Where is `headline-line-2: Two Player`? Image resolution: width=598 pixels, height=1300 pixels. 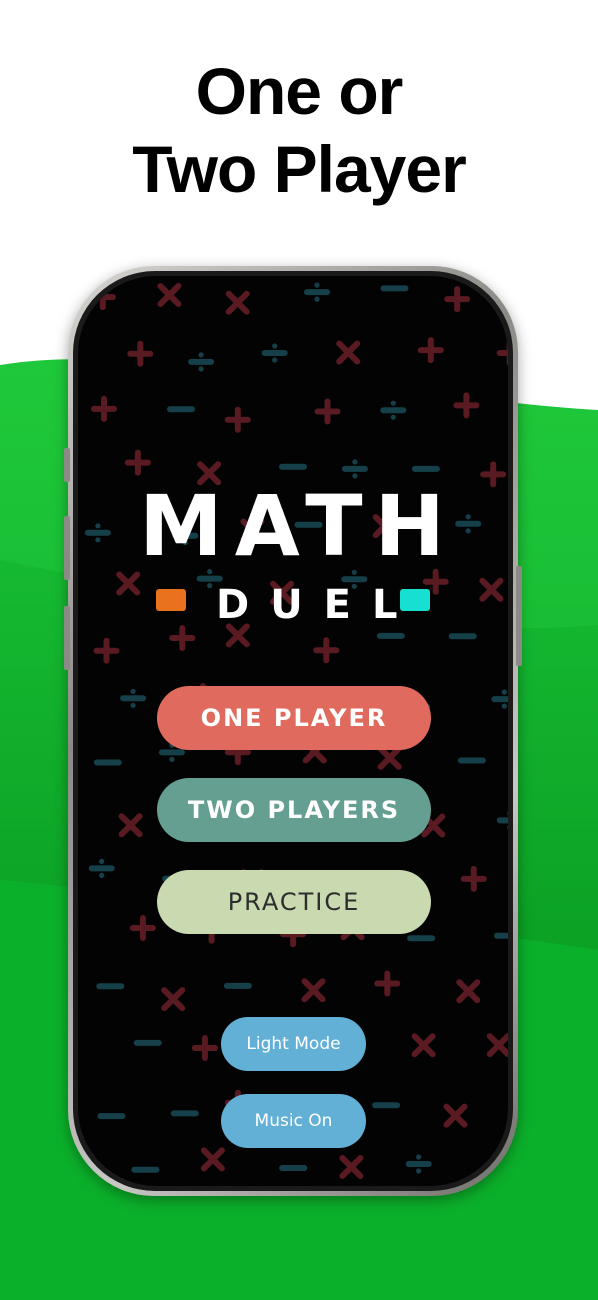
headline-line-2: Two Player is located at coordinates (299, 169).